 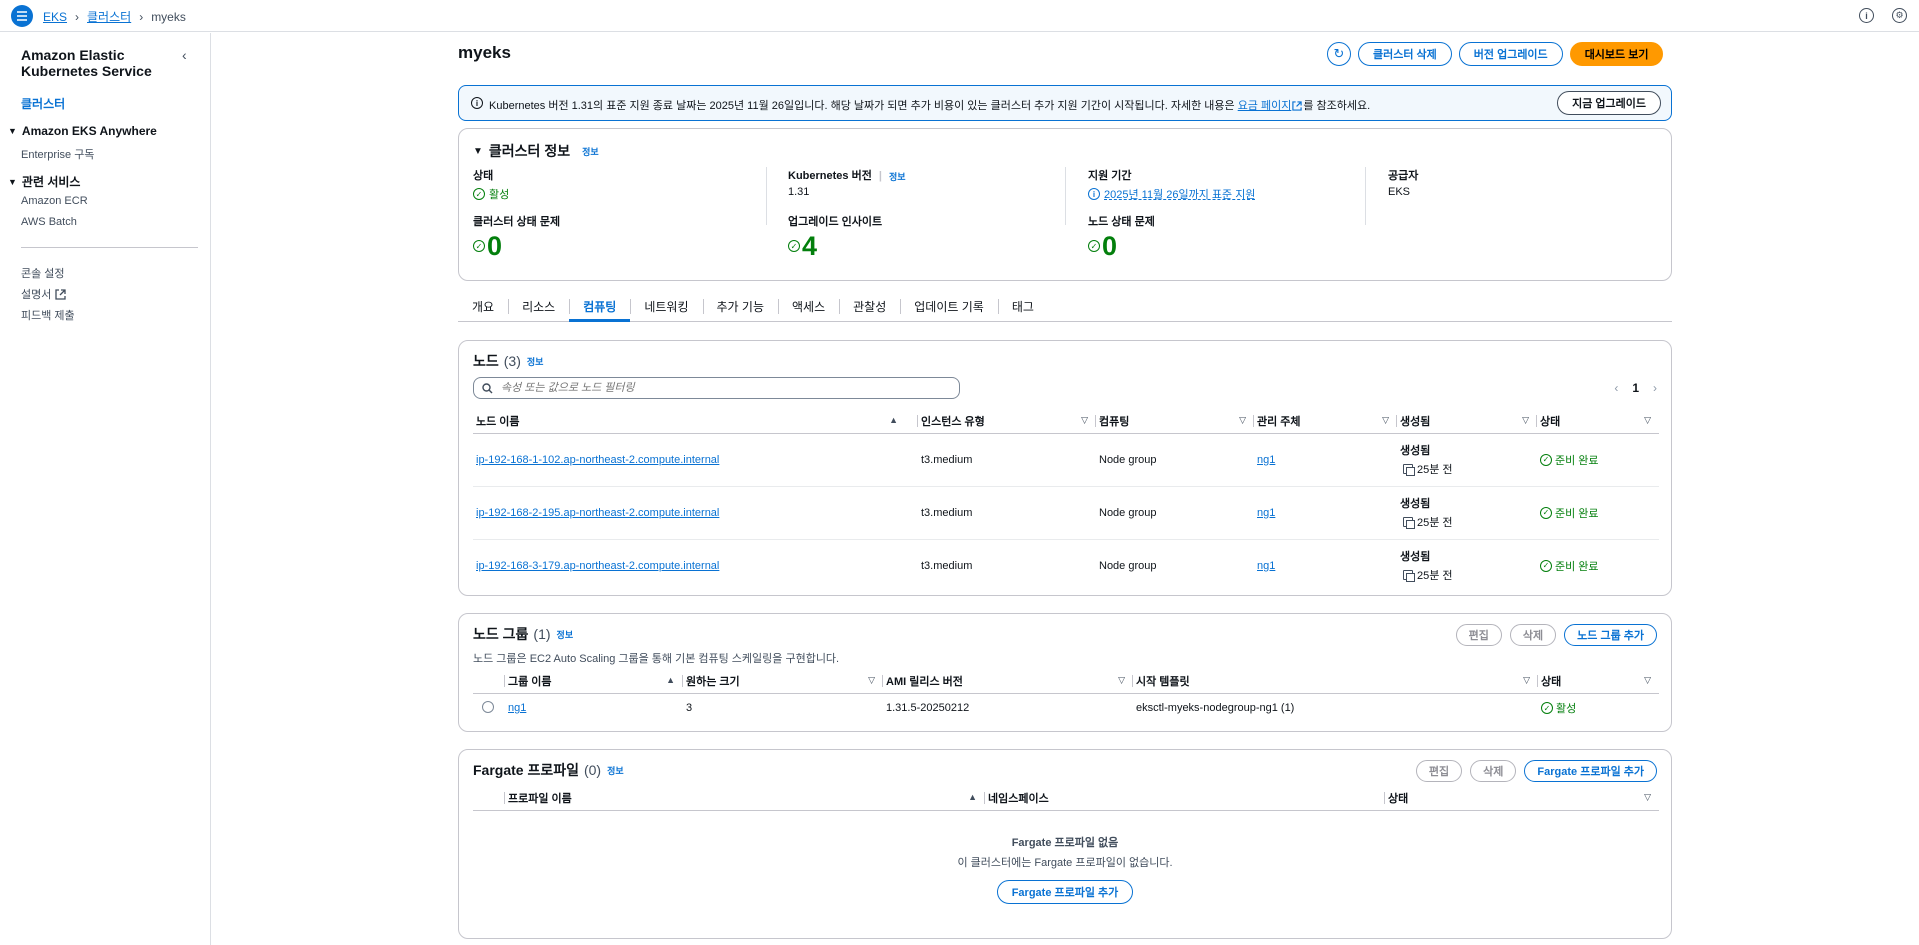 What do you see at coordinates (808, 306) in the screenshot?
I see `tab-access: 액세스` at bounding box center [808, 306].